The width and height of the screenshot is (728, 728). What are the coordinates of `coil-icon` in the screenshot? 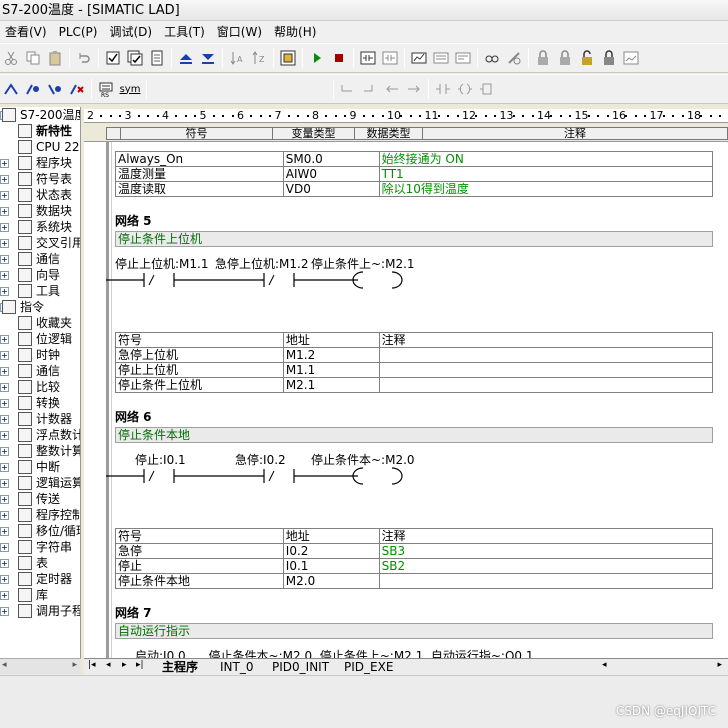 It's located at (465, 89).